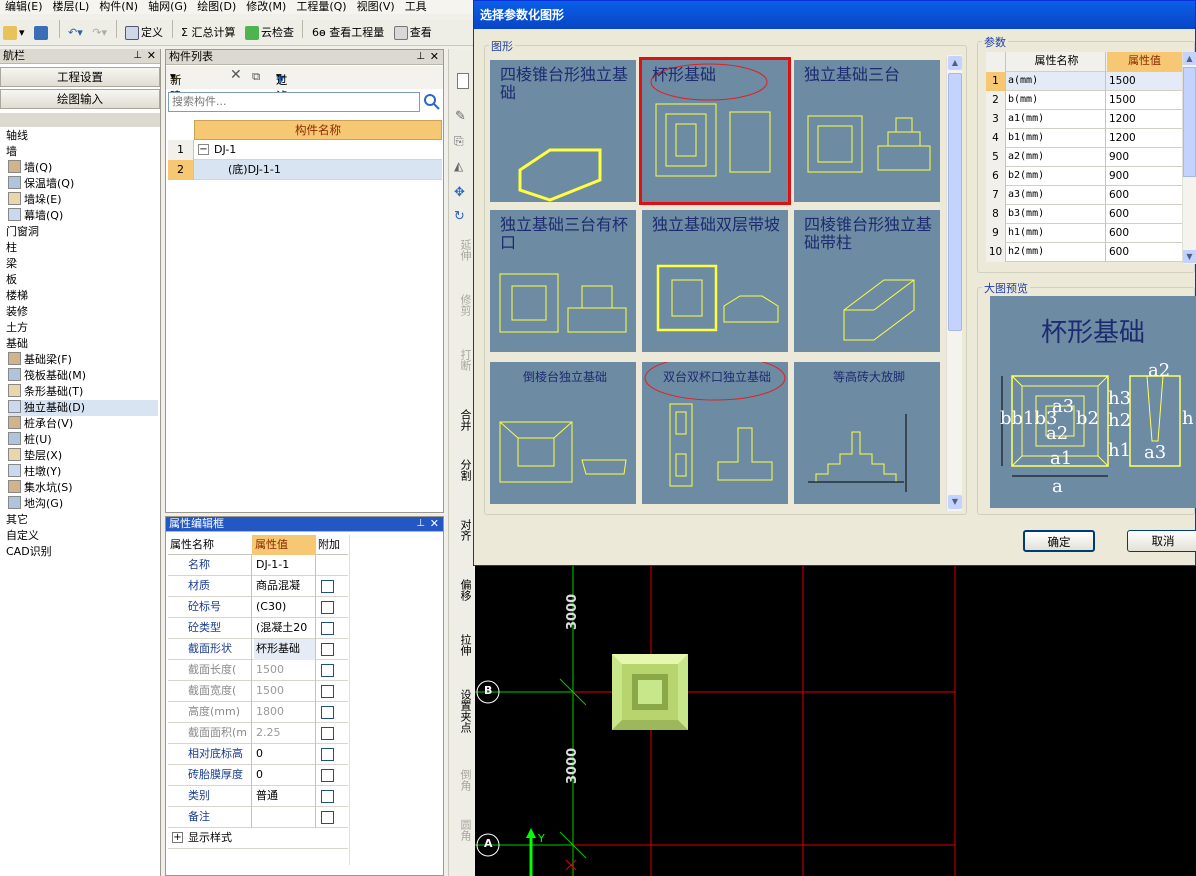 The height and width of the screenshot is (876, 1196). What do you see at coordinates (34, 472) in the screenshot?
I see `nav-tree-item: 柱墩(Y)` at bounding box center [34, 472].